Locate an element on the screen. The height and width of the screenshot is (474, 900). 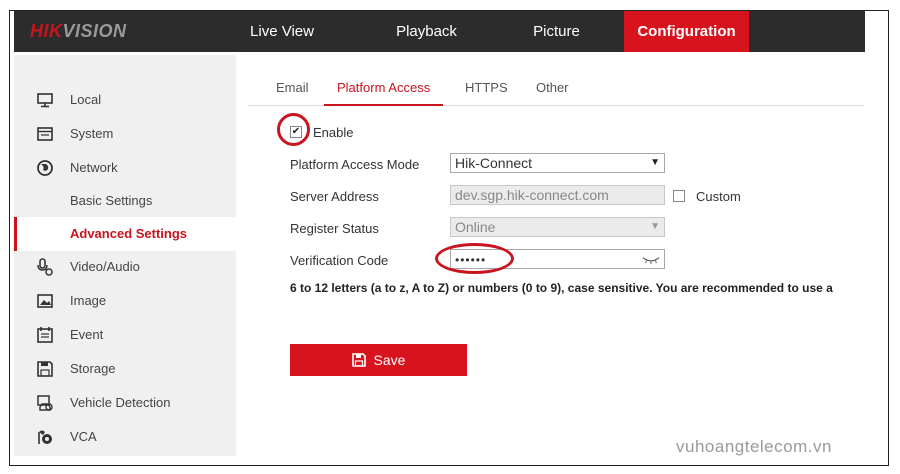
nav-playback: Playback is located at coordinates (426, 31).